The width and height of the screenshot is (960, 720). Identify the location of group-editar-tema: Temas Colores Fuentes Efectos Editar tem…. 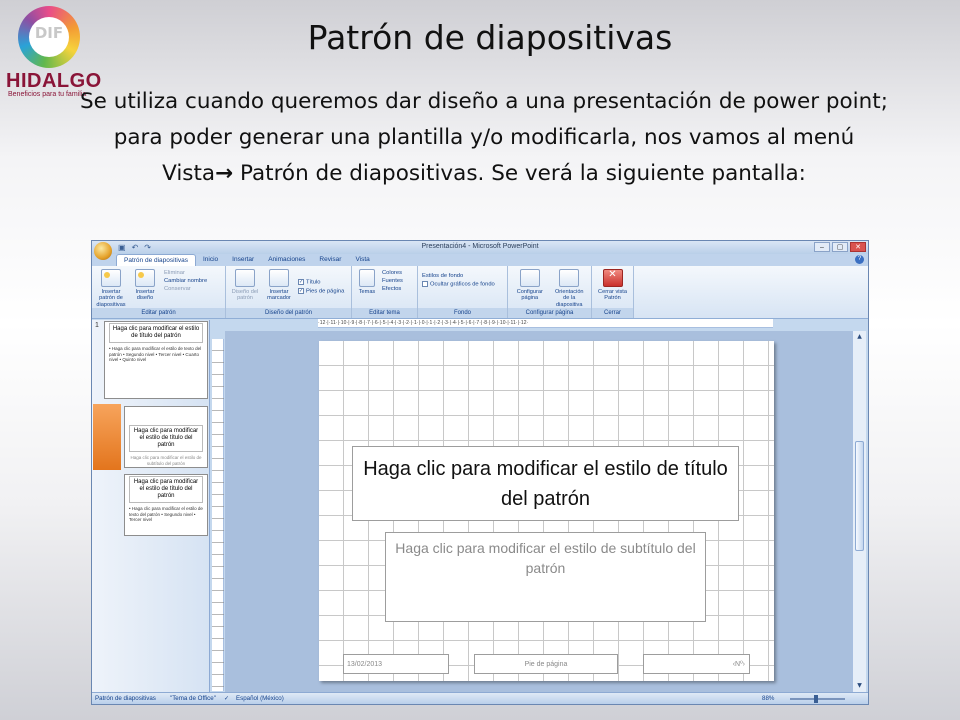
(385, 292).